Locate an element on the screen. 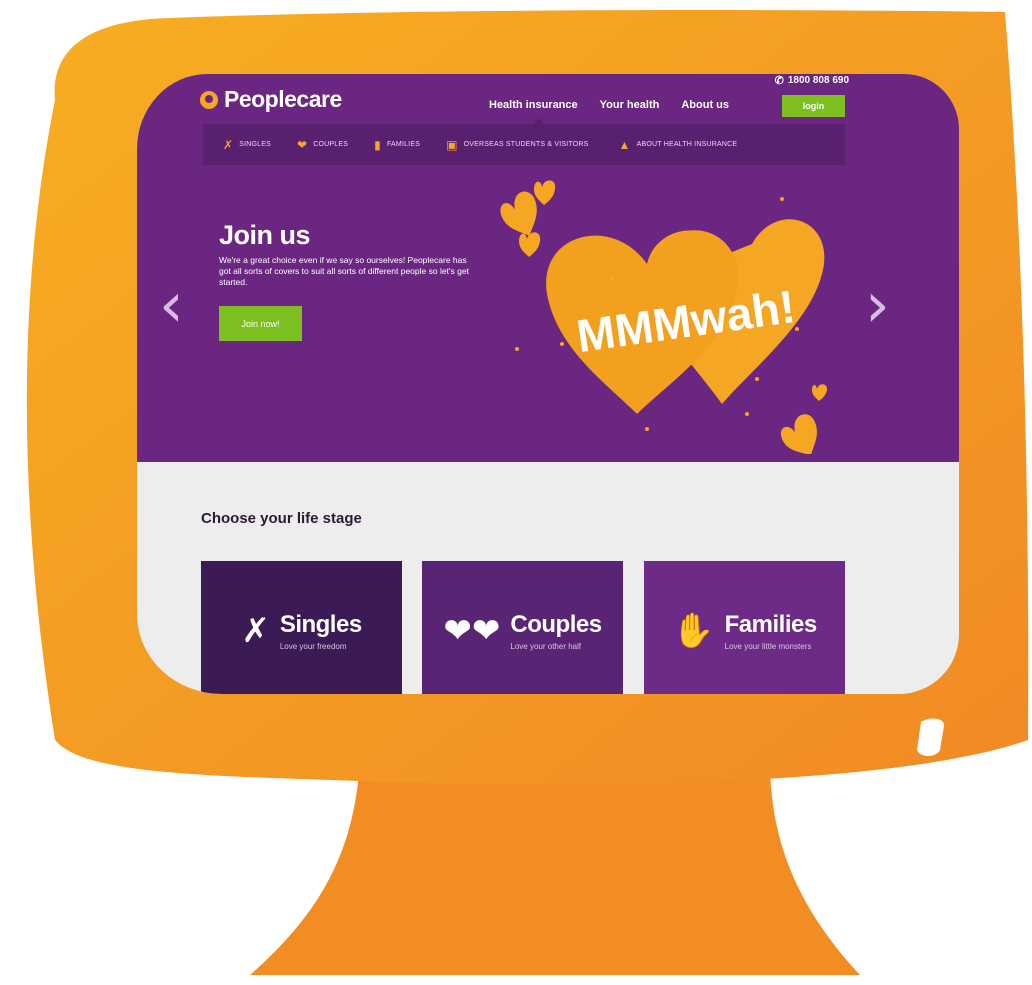  sub-nav-singles: ✗ SINGLES is located at coordinates (247, 145).